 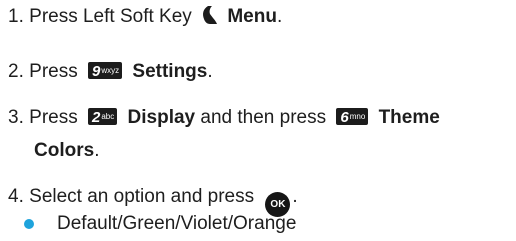 What do you see at coordinates (16, 196) in the screenshot?
I see `step-4-number: 4.` at bounding box center [16, 196].